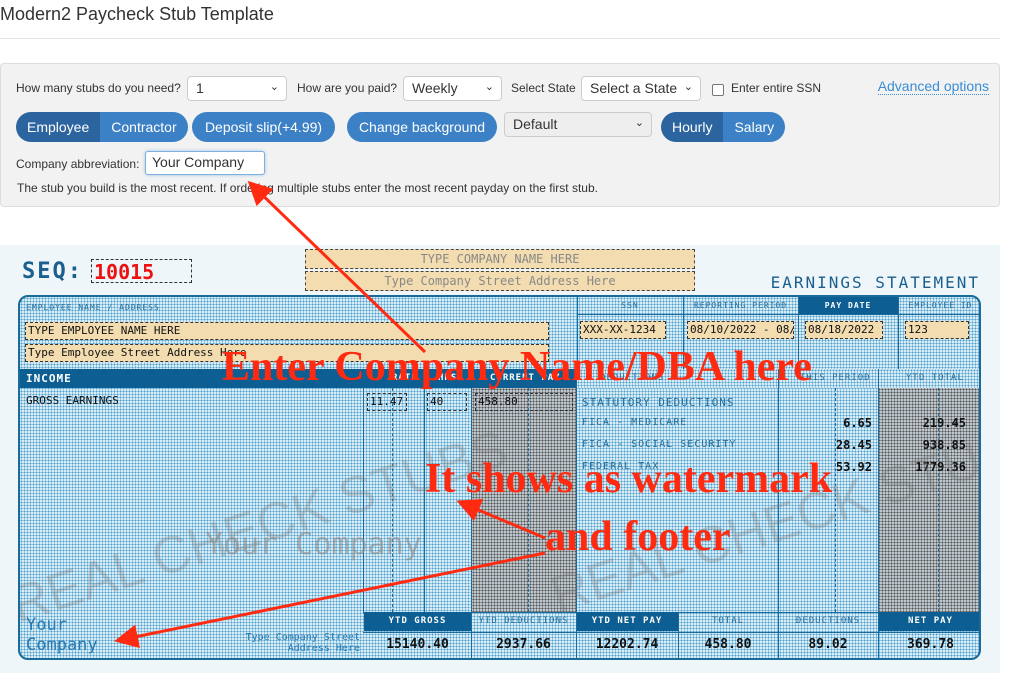 This screenshot has width=1031, height=673. What do you see at coordinates (928, 621) in the screenshot?
I see `net-pay-header: NET PAY` at bounding box center [928, 621].